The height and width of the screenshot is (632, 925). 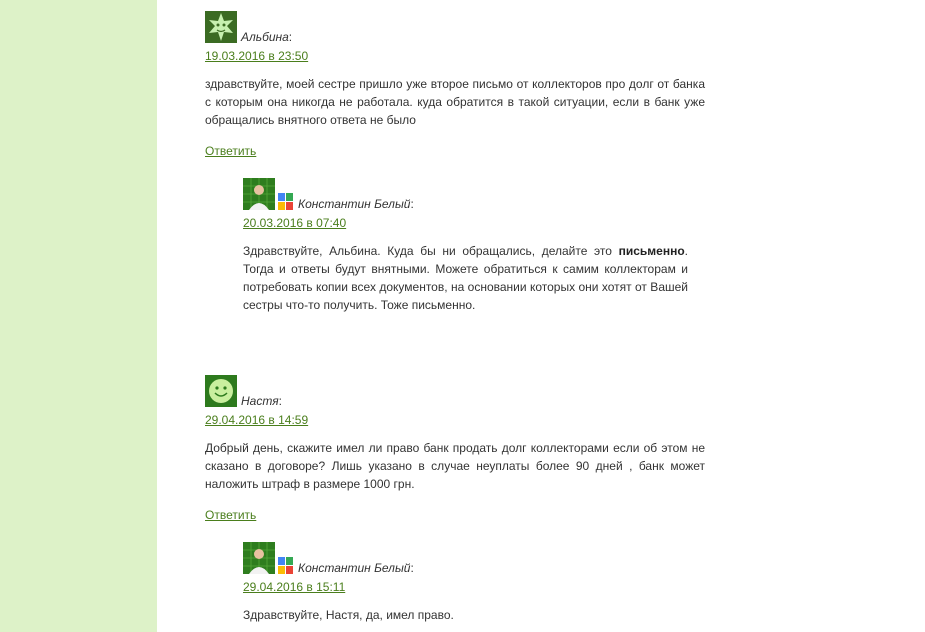 I want to click on comment-author: Настя:, so click(x=261, y=401).